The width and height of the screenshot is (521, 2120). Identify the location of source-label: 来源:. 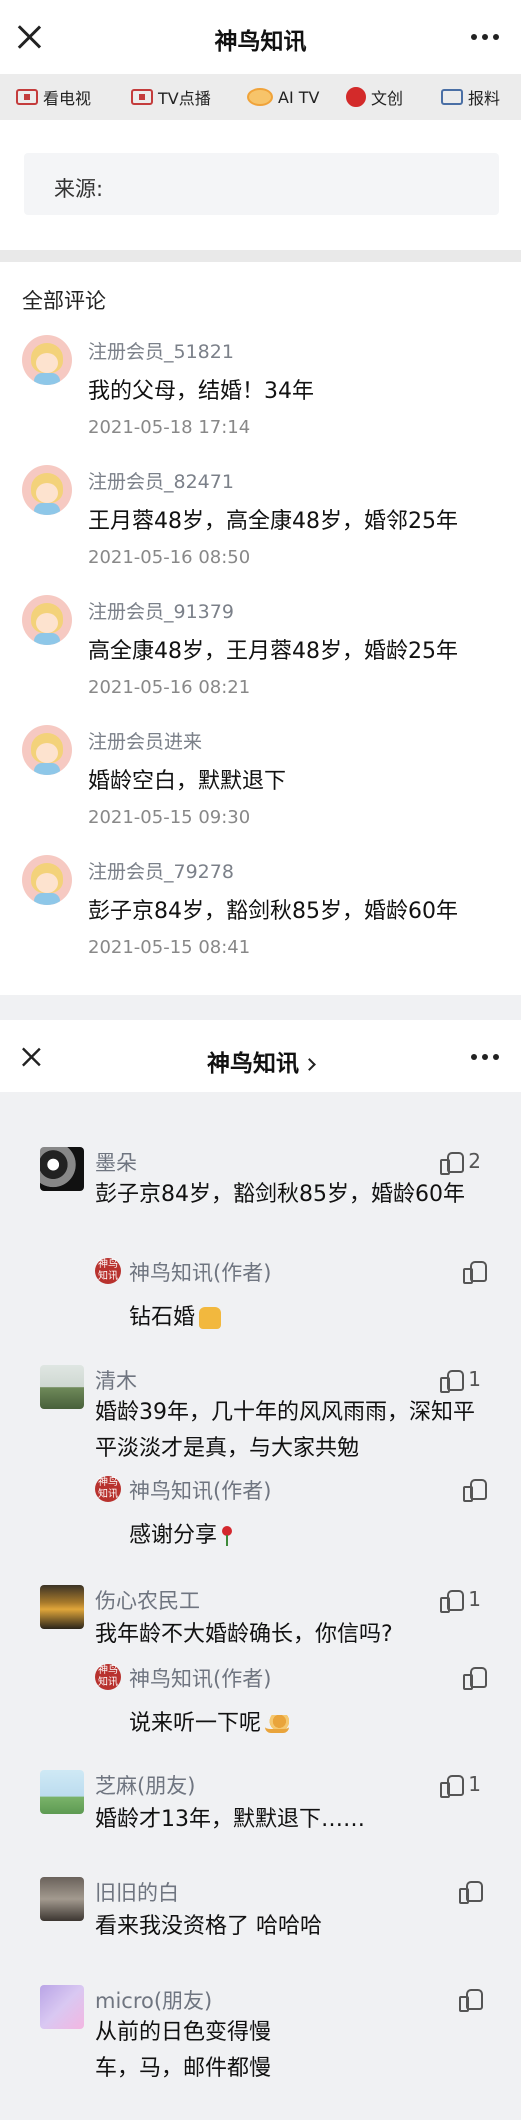
(79, 189).